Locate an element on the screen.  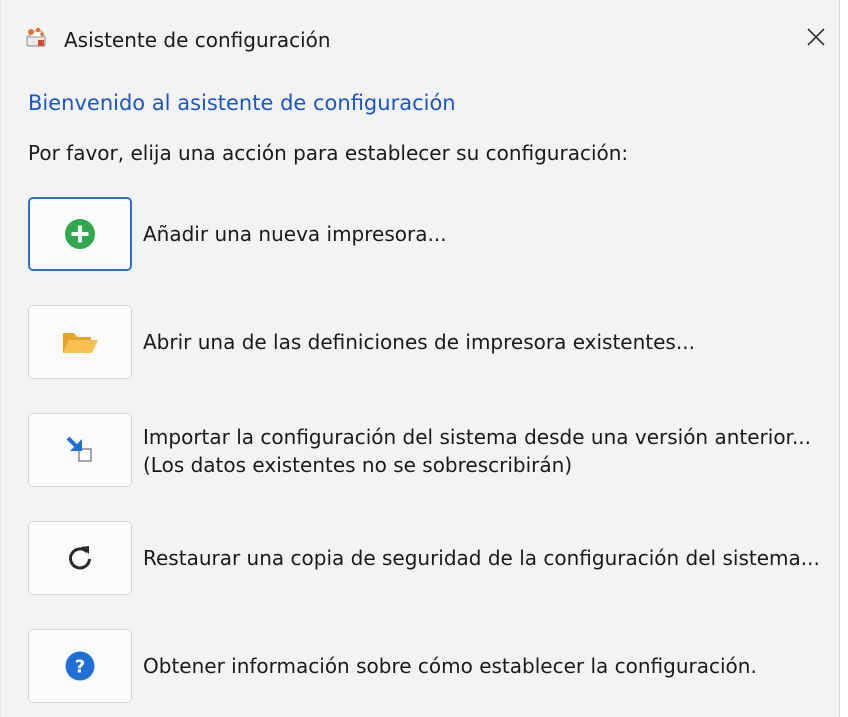
add-circle-icon is located at coordinates (80, 234).